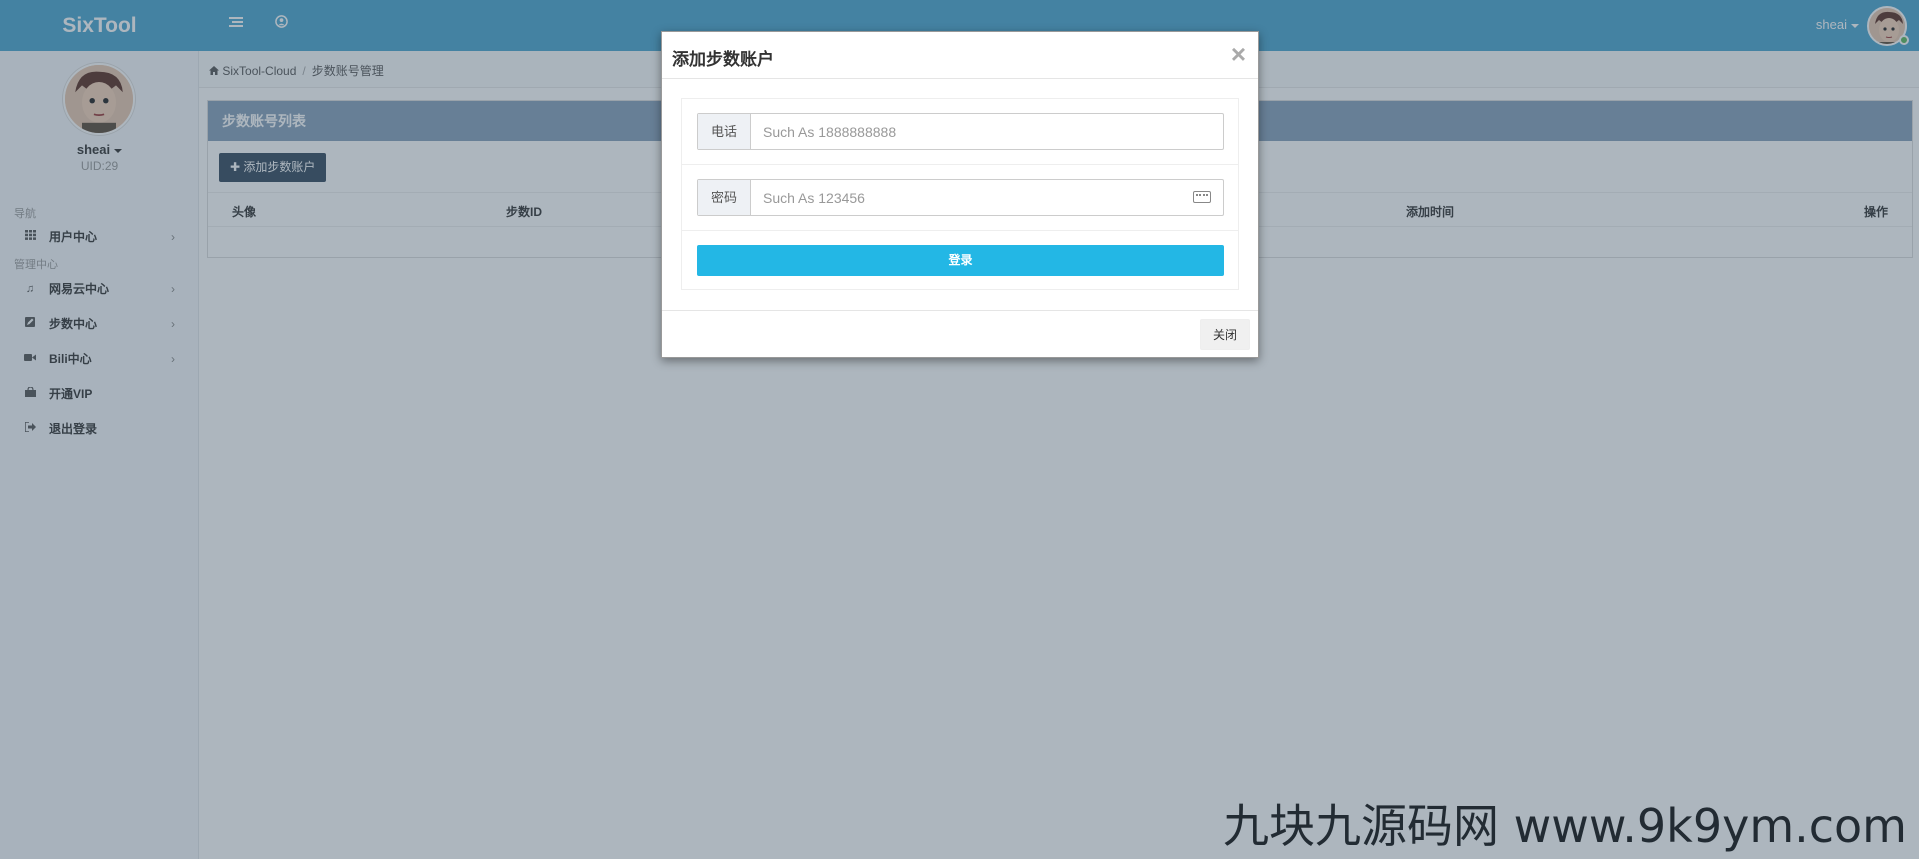 The image size is (1919, 859). I want to click on password-input-group: 密码, so click(960, 197).